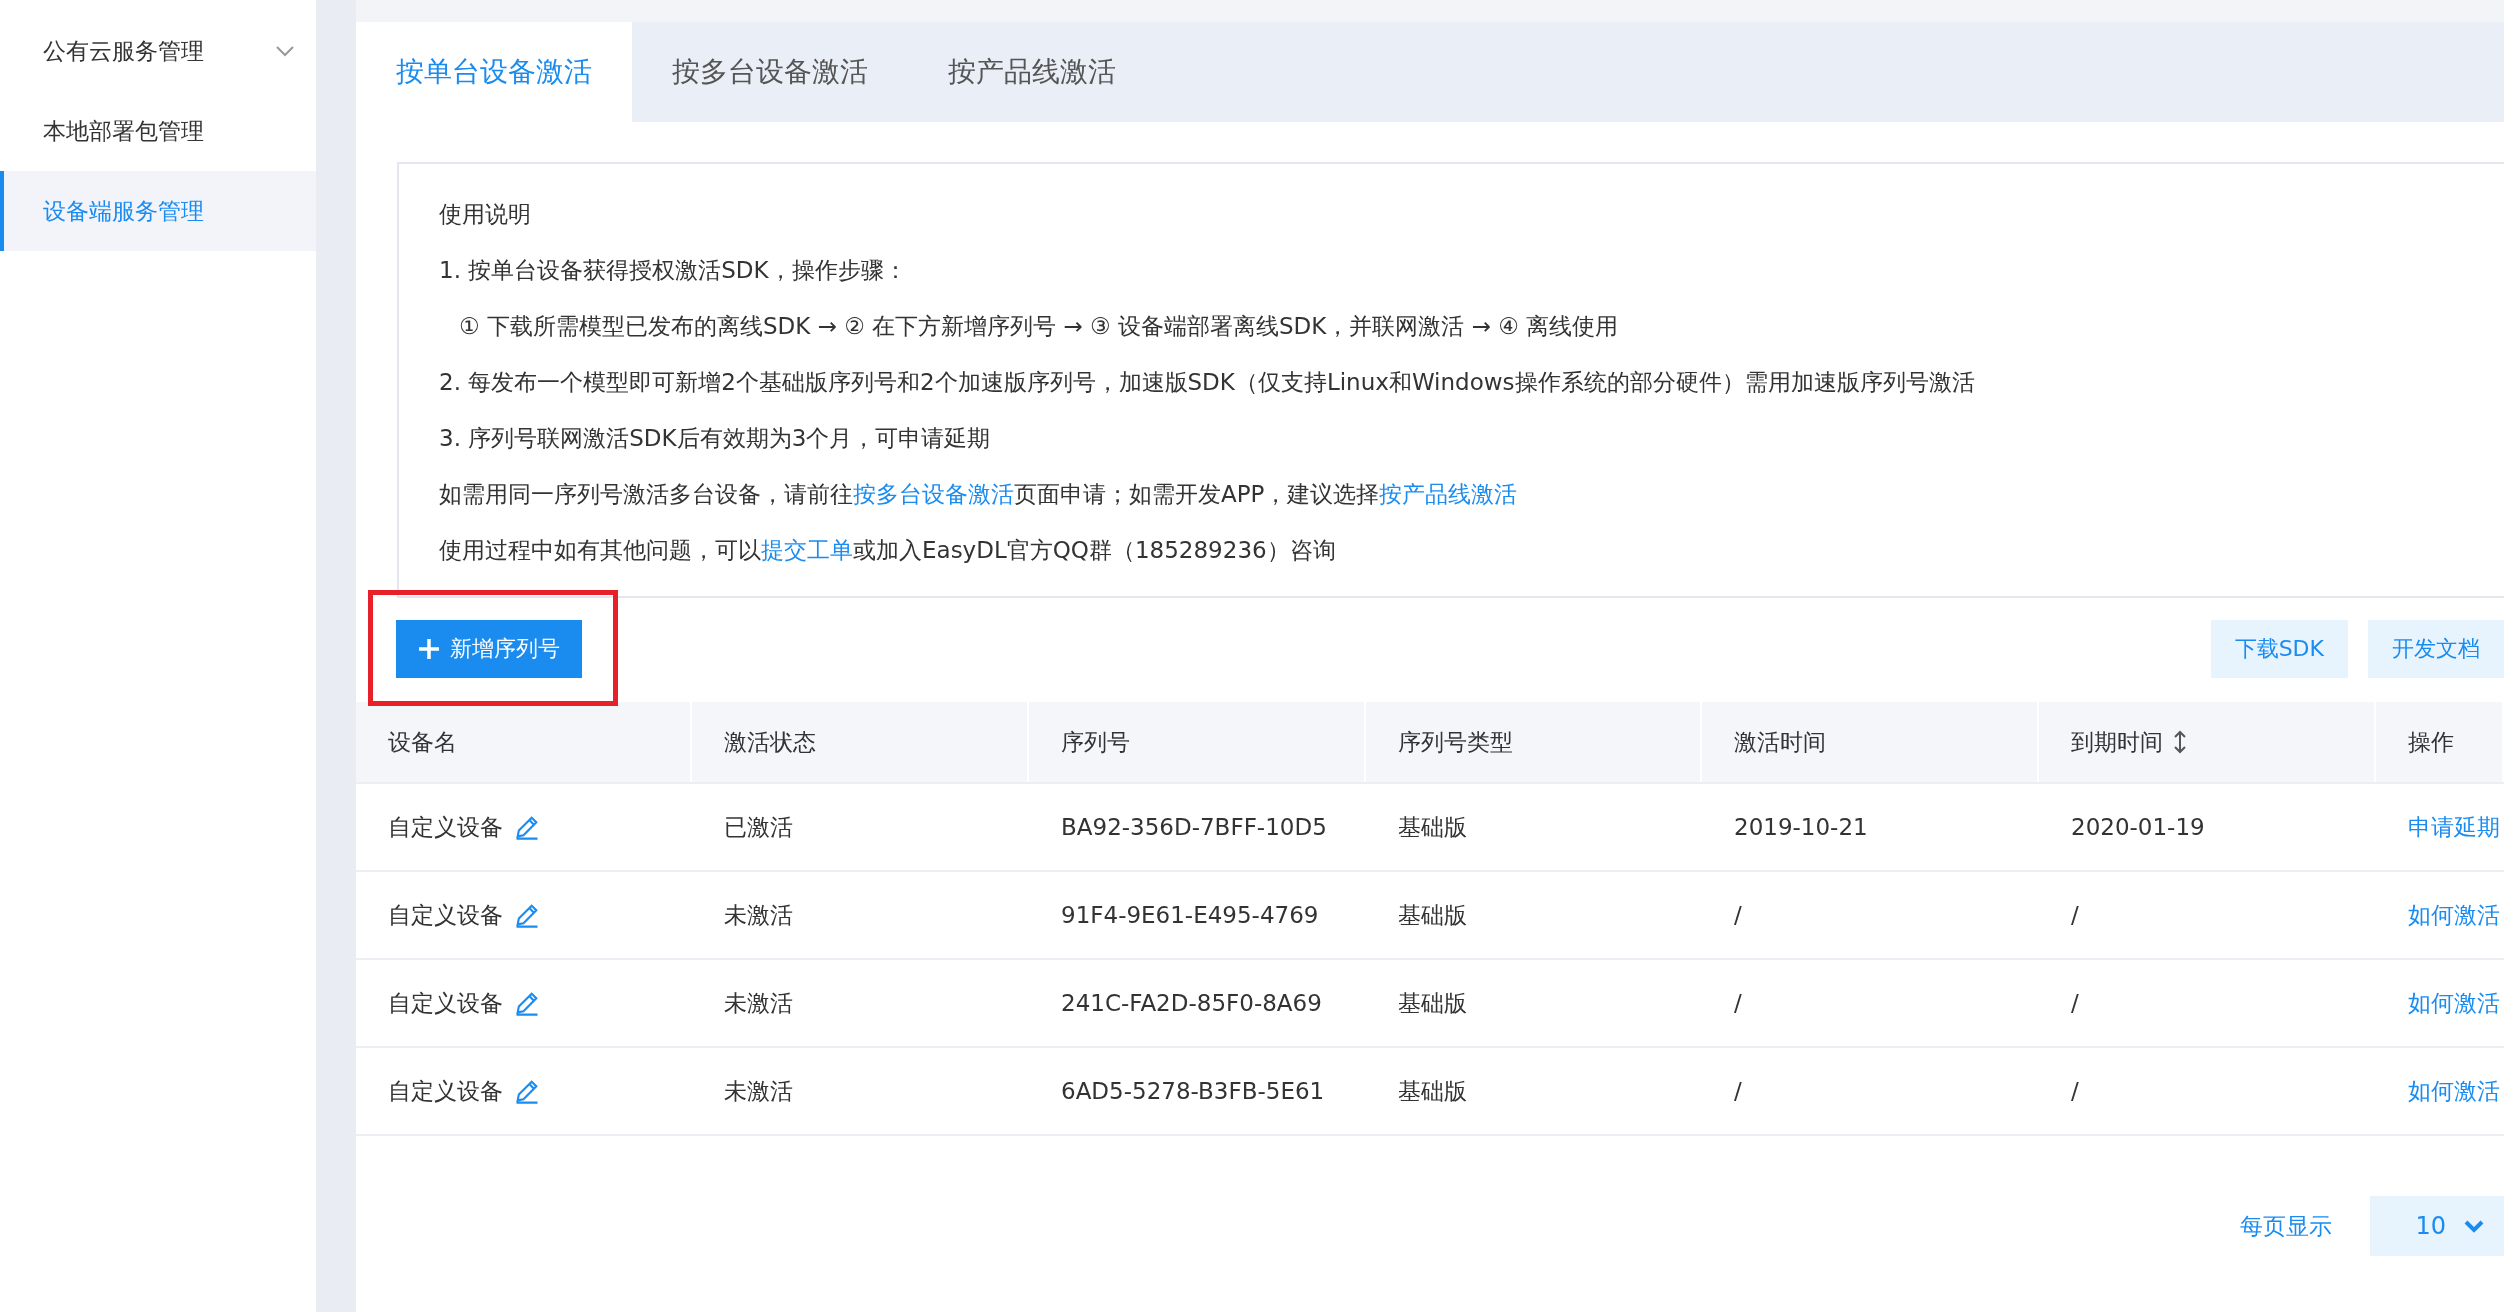 This screenshot has height=1312, width=2504. What do you see at coordinates (646, 494) in the screenshot?
I see `instruction-text: 如需用同一序列号激活多台设备，请前往` at bounding box center [646, 494].